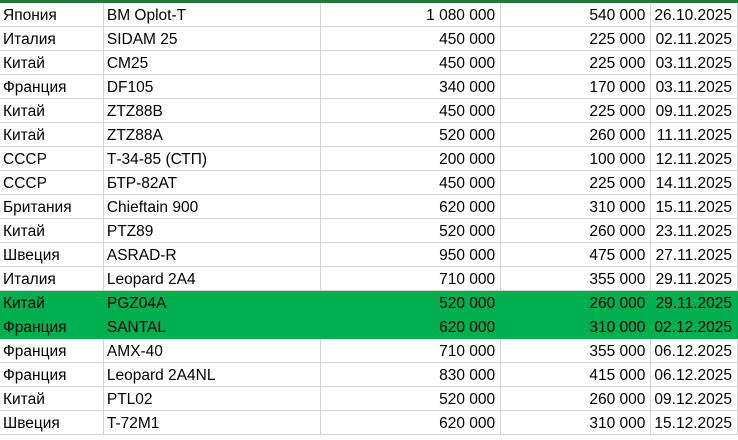  What do you see at coordinates (411, 15) in the screenshot?
I see `cell-price: 1 080 000` at bounding box center [411, 15].